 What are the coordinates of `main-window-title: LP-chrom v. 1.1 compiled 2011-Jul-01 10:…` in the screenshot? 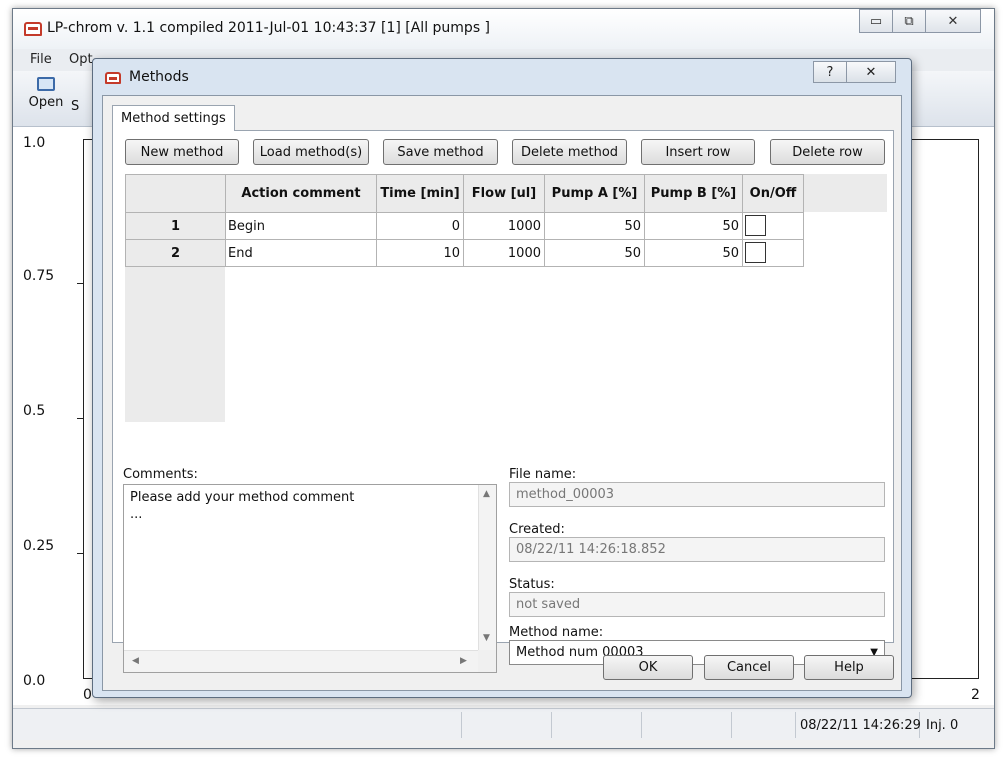 It's located at (269, 28).